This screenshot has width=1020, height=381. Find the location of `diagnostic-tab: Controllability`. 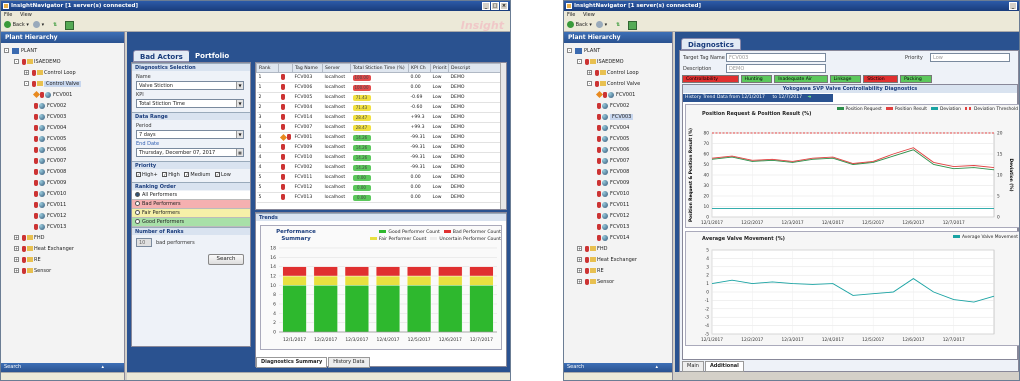

diagnostic-tab: Controllability is located at coordinates (710, 79).